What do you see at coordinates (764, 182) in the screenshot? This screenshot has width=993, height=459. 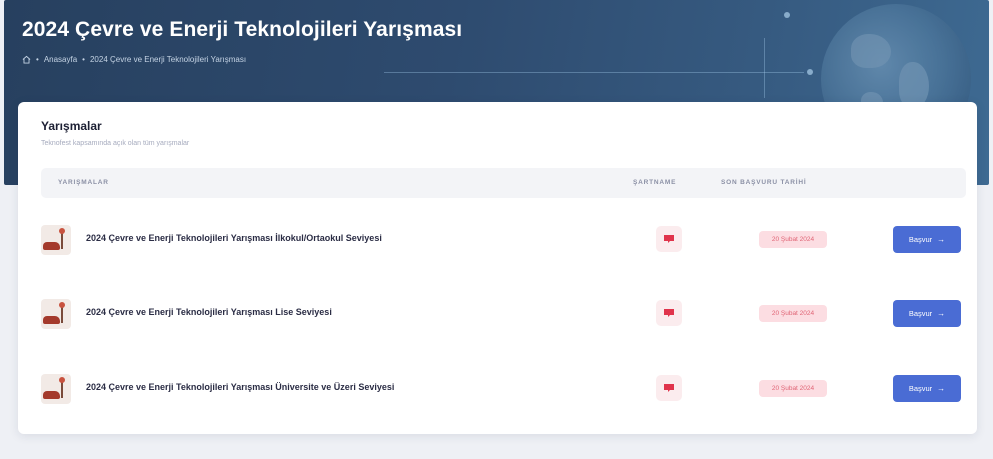 I see `column-header-deadline: SON BAŞVURU TARİHİ` at bounding box center [764, 182].